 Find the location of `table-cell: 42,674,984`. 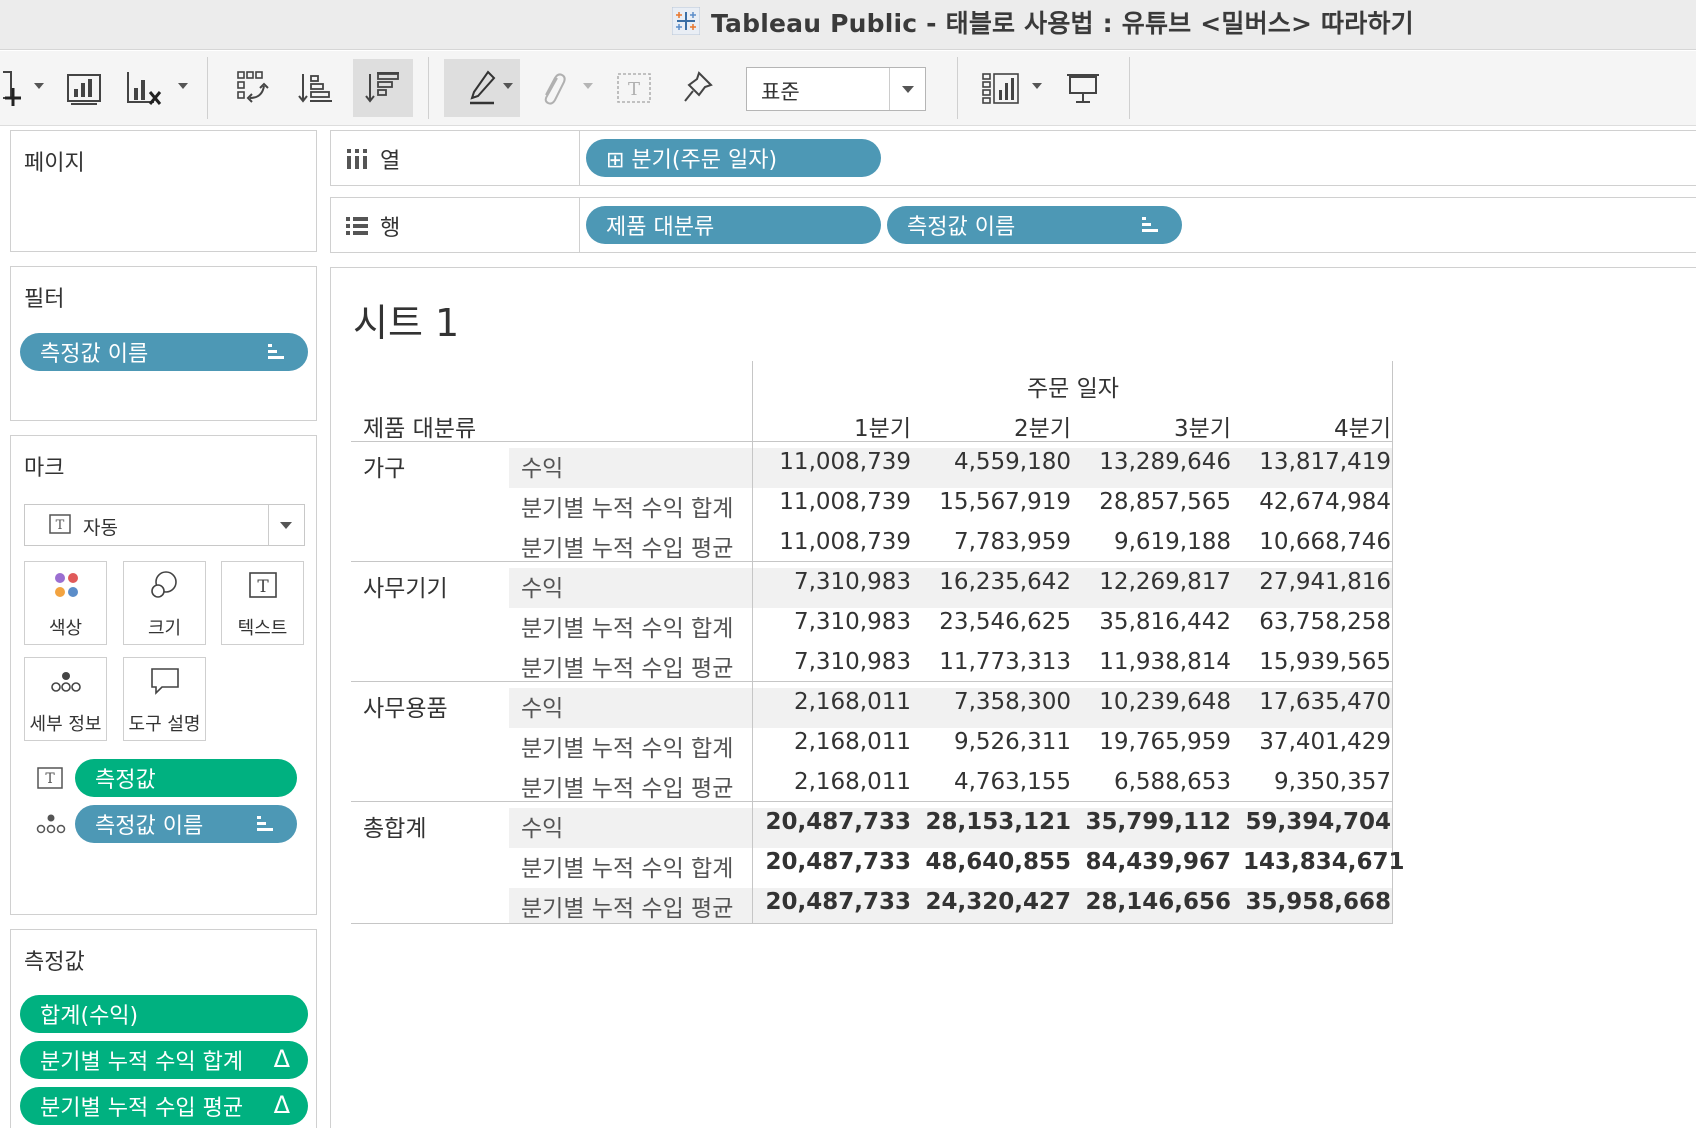

table-cell: 42,674,984 is located at coordinates (1317, 502).